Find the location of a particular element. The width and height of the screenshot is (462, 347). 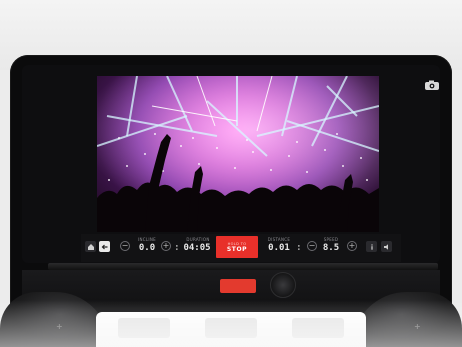

incline-value: 0.0 is located at coordinates (147, 248).